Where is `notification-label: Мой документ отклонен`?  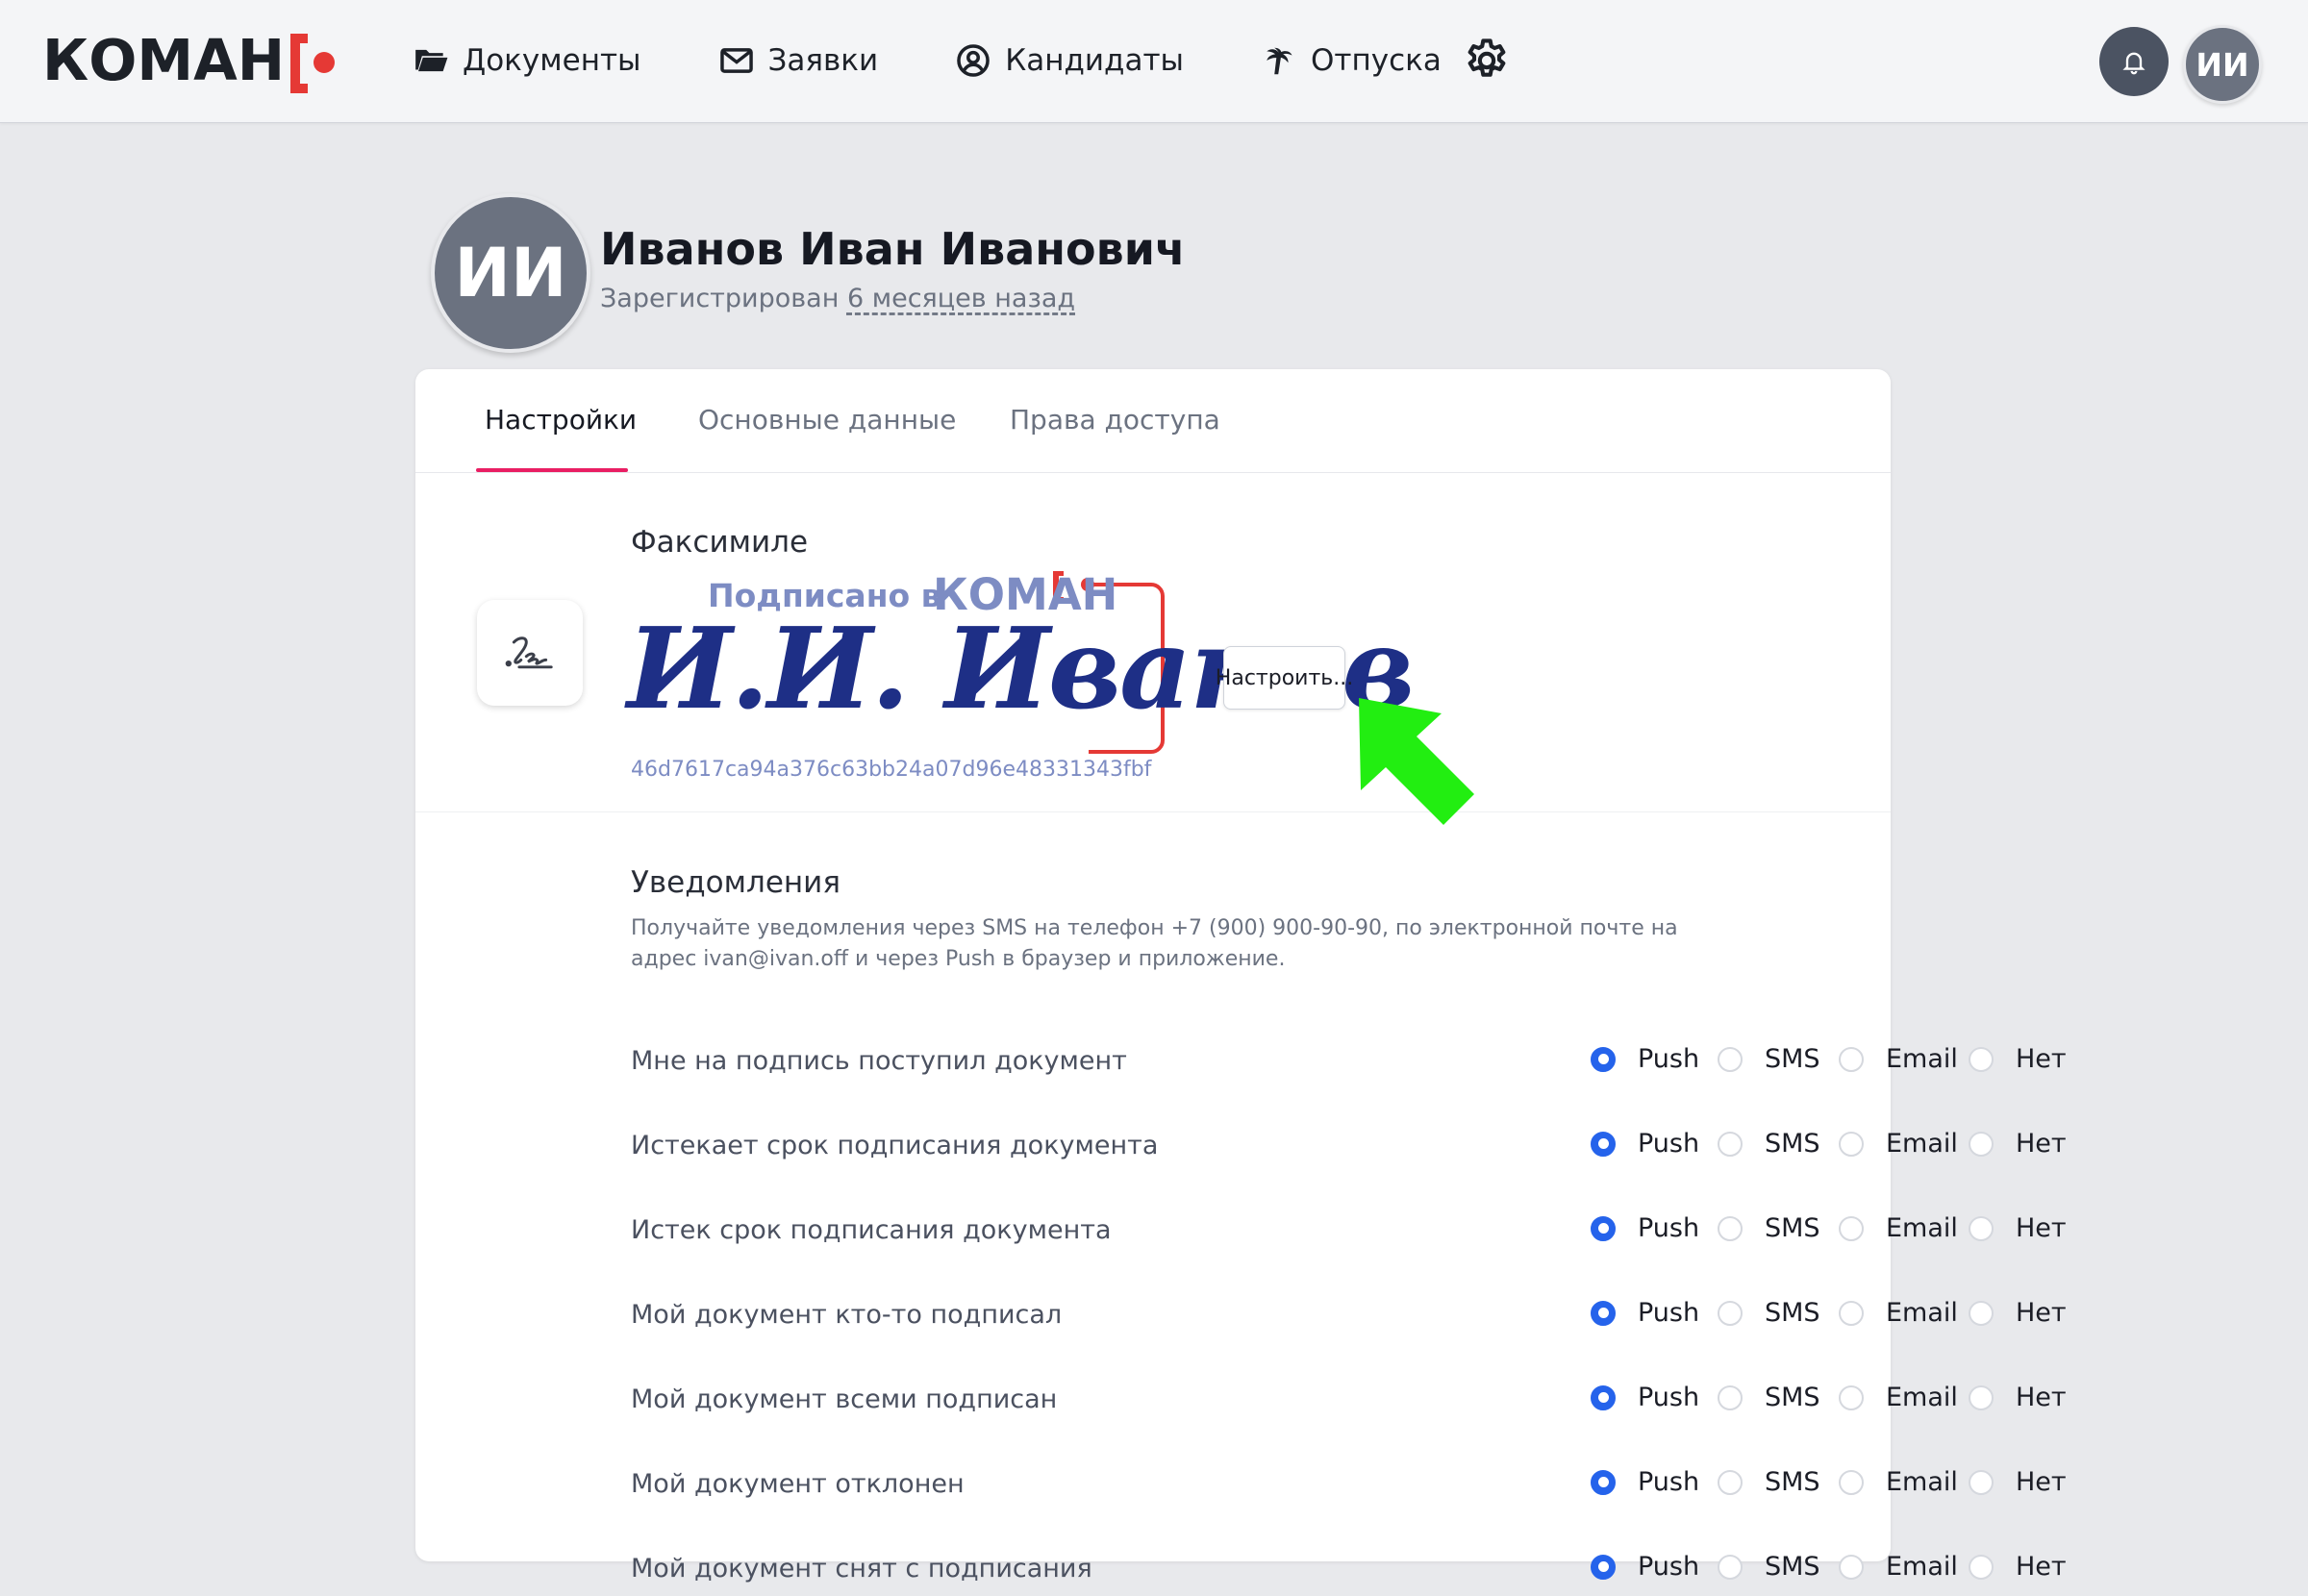
notification-label: Мой документ отклонен is located at coordinates (798, 1484).